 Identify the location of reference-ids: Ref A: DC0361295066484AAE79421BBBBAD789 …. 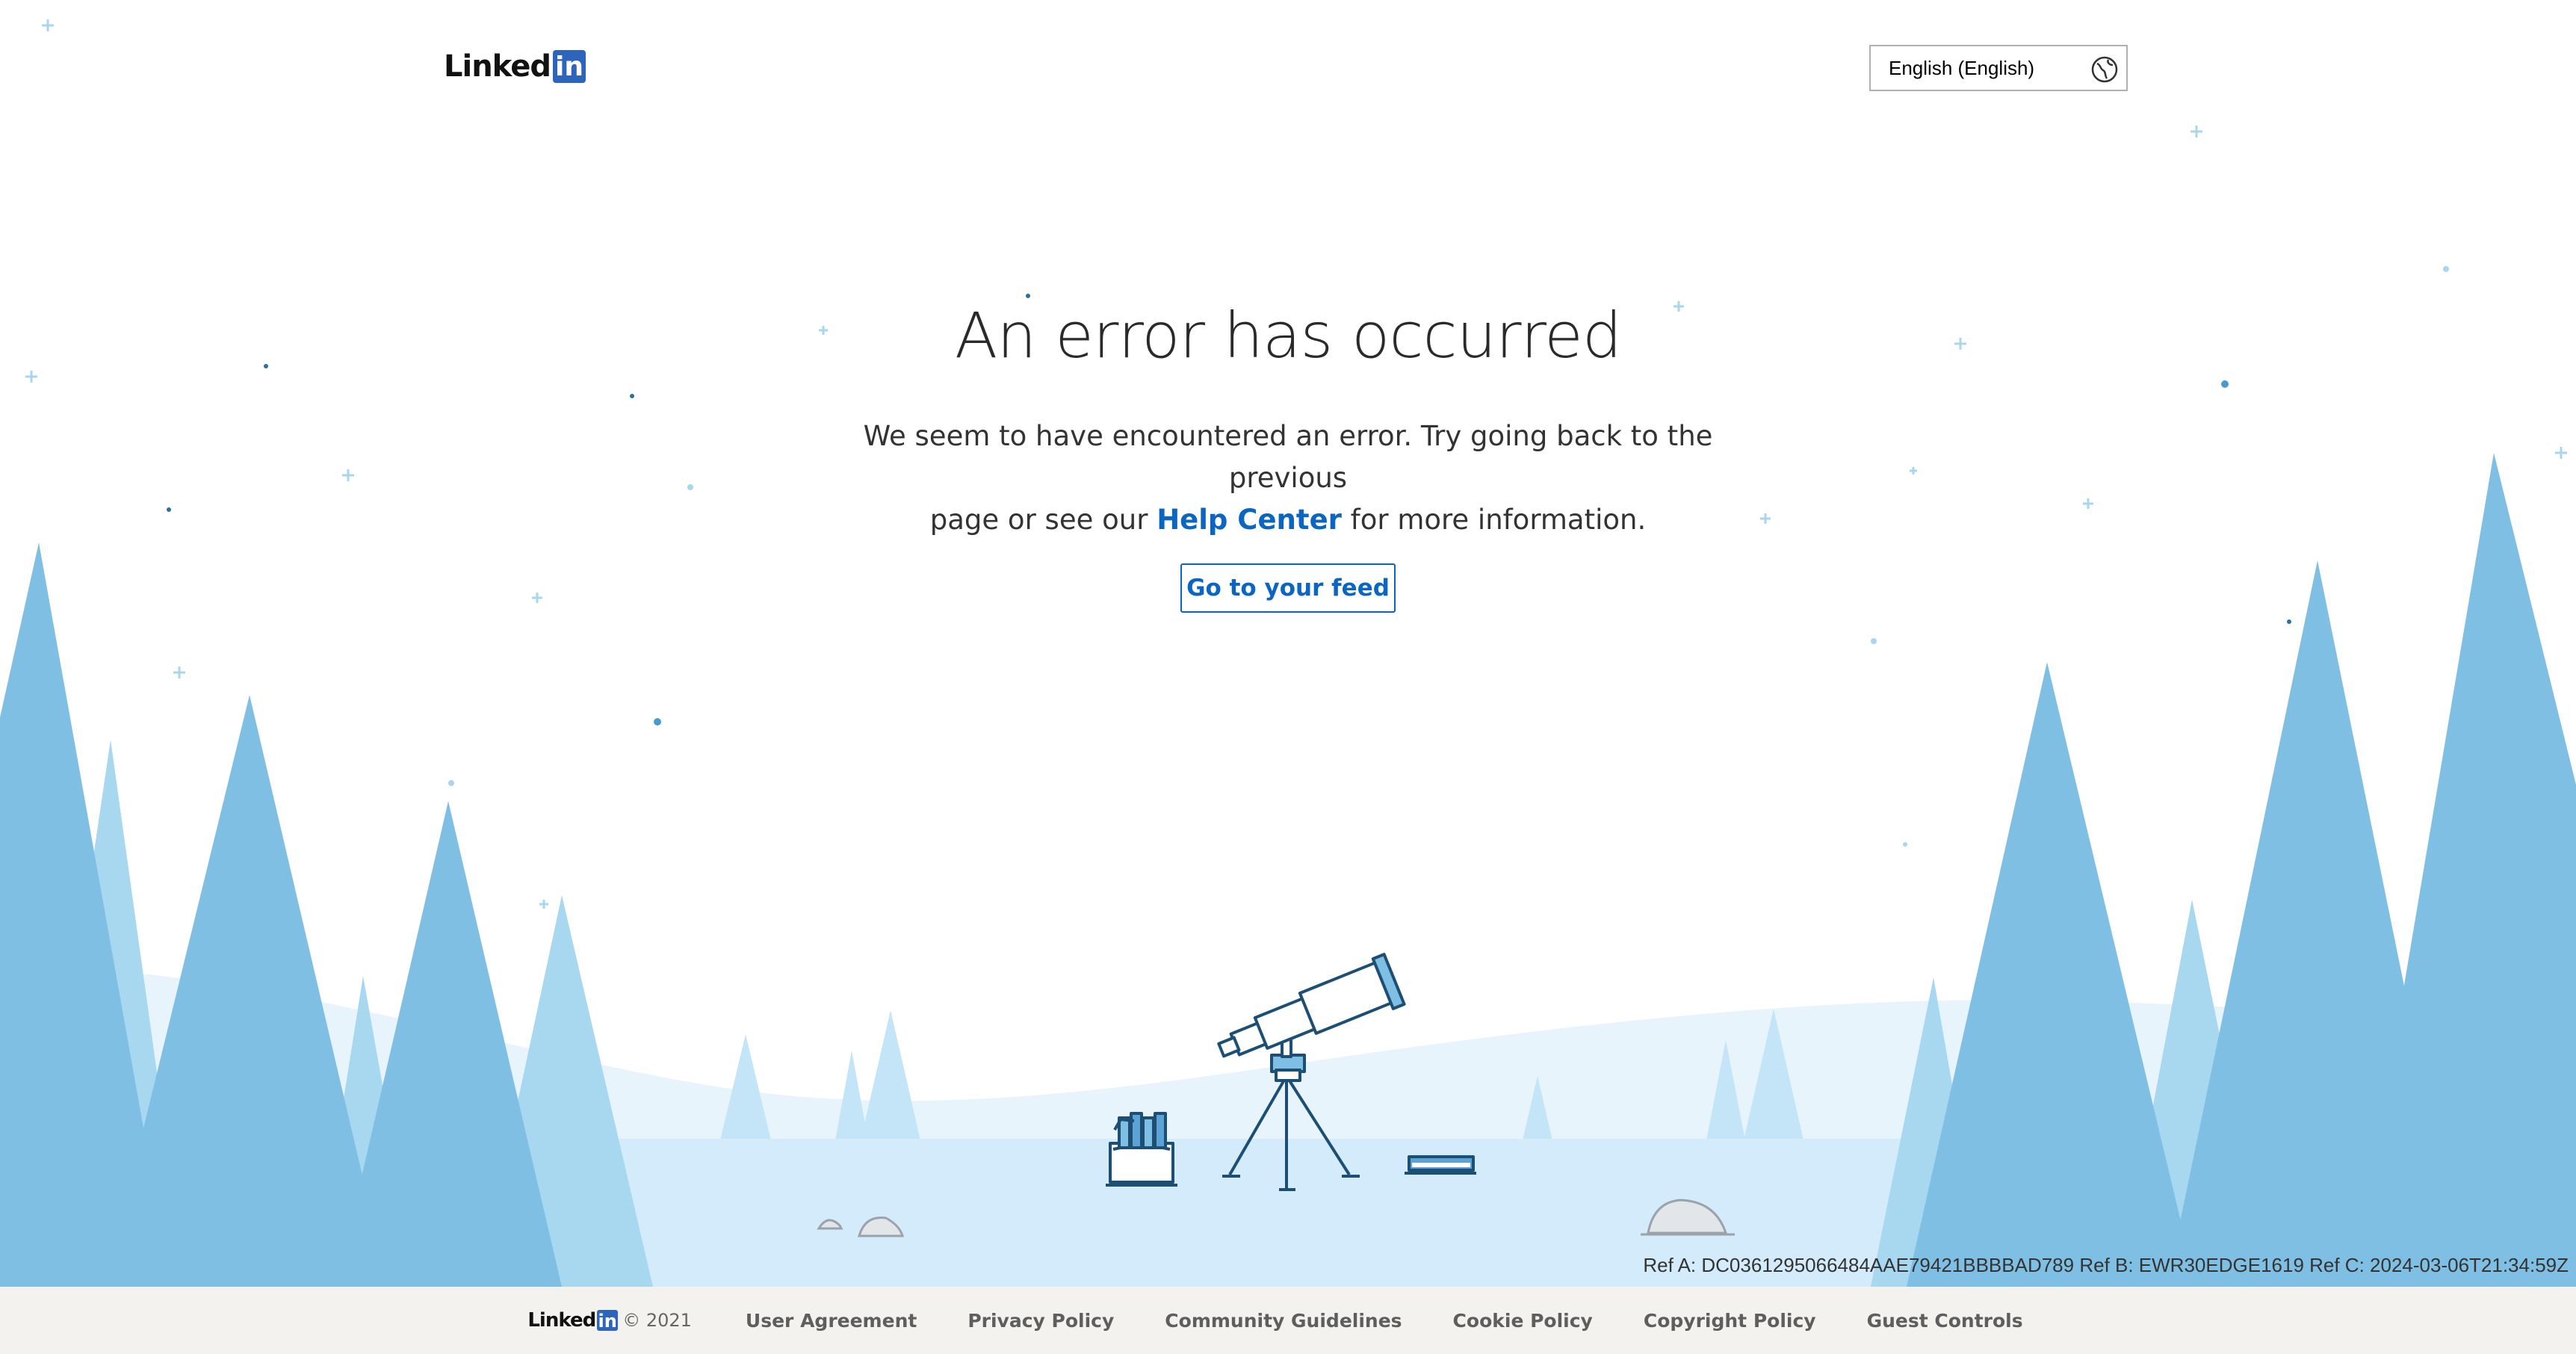
(2106, 1265).